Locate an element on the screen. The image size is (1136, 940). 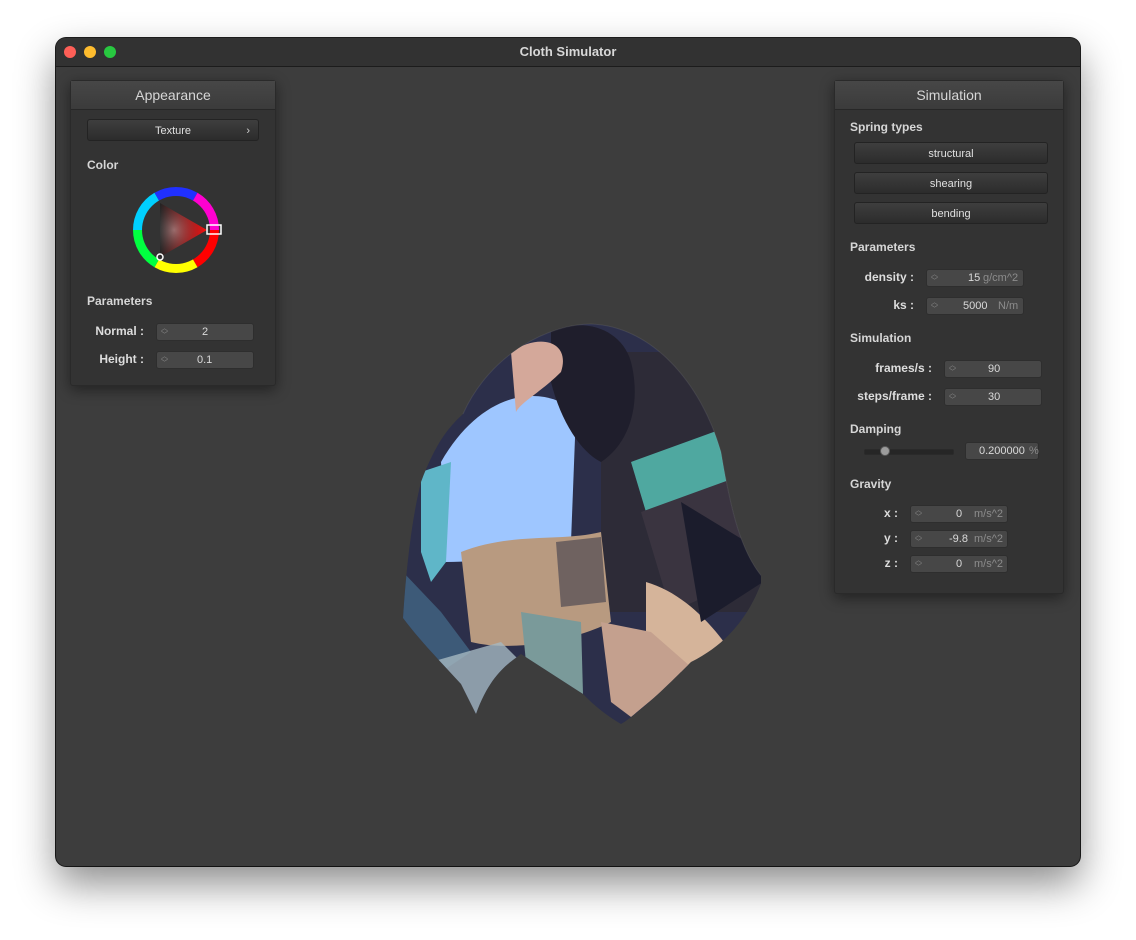
damping-slider-track is located at coordinates (909, 452).